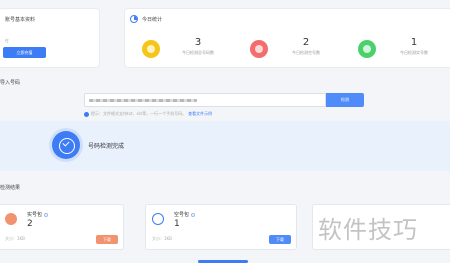 The width and height of the screenshot is (450, 263). What do you see at coordinates (345, 100) in the screenshot?
I see `detect-button: 检测` at bounding box center [345, 100].